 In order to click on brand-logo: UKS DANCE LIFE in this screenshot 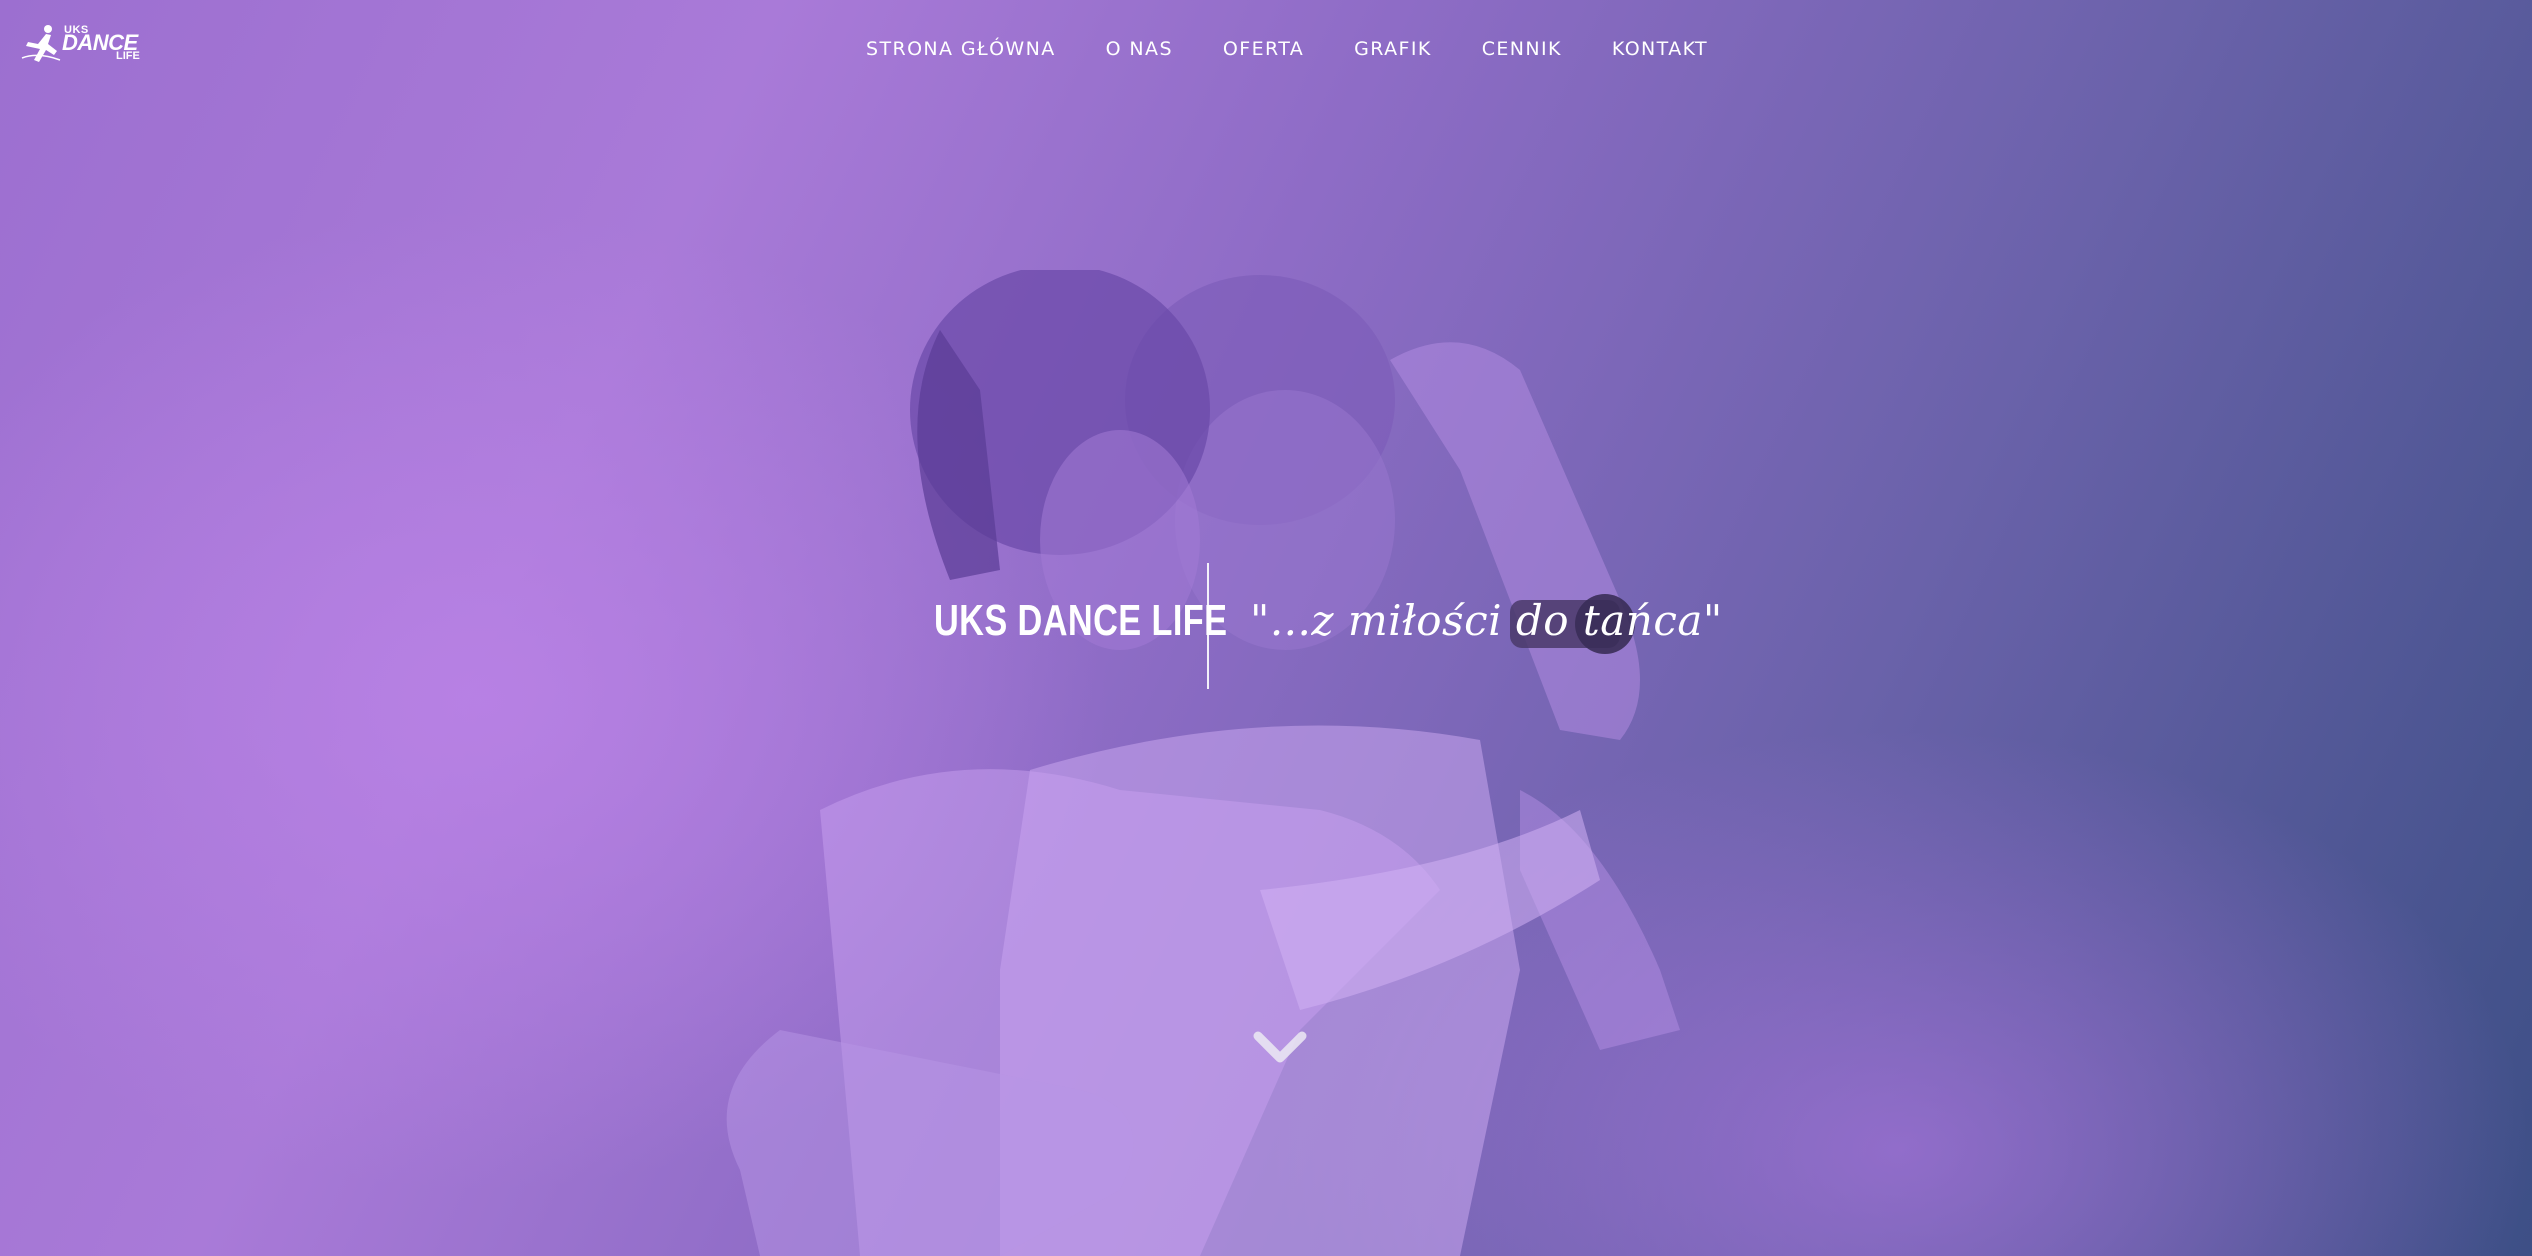, I will do `click(85, 43)`.